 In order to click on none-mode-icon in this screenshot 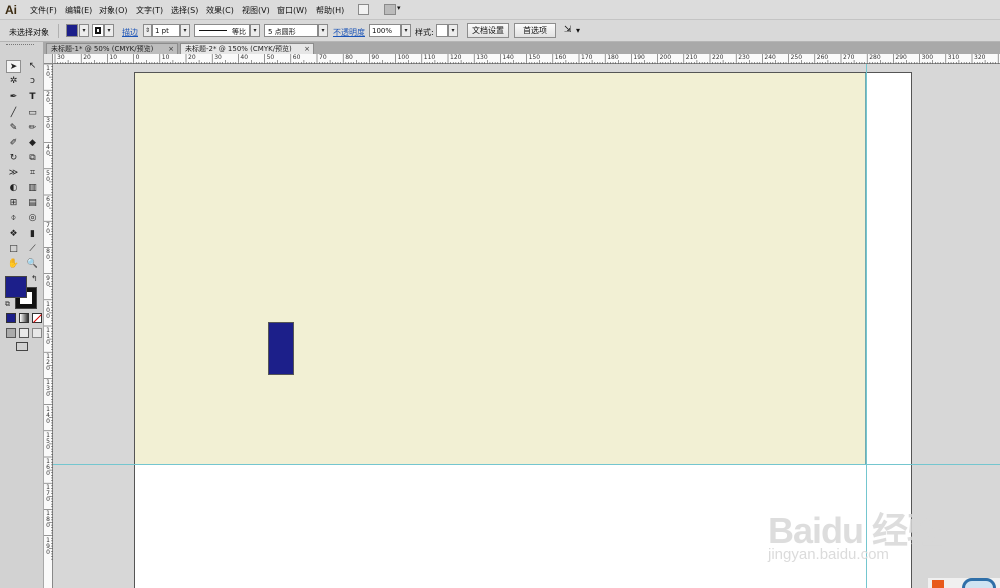, I will do `click(37, 318)`.